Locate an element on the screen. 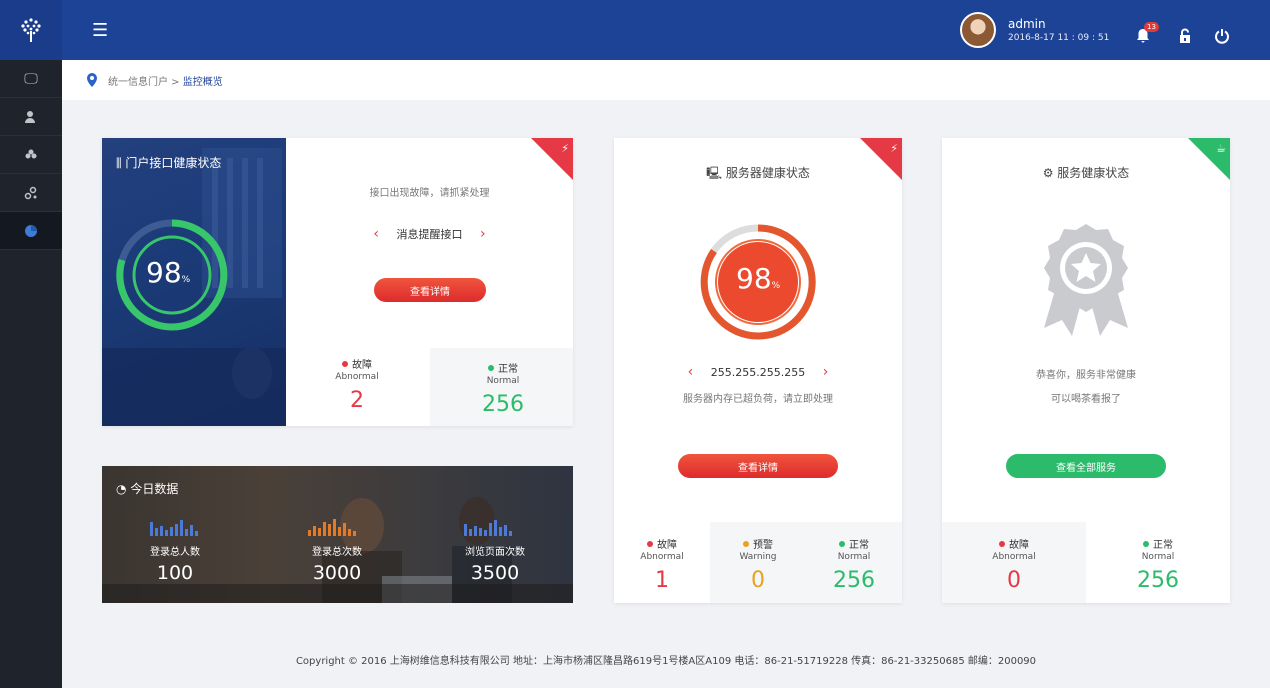  server-health-percent: 98% is located at coordinates (758, 278).